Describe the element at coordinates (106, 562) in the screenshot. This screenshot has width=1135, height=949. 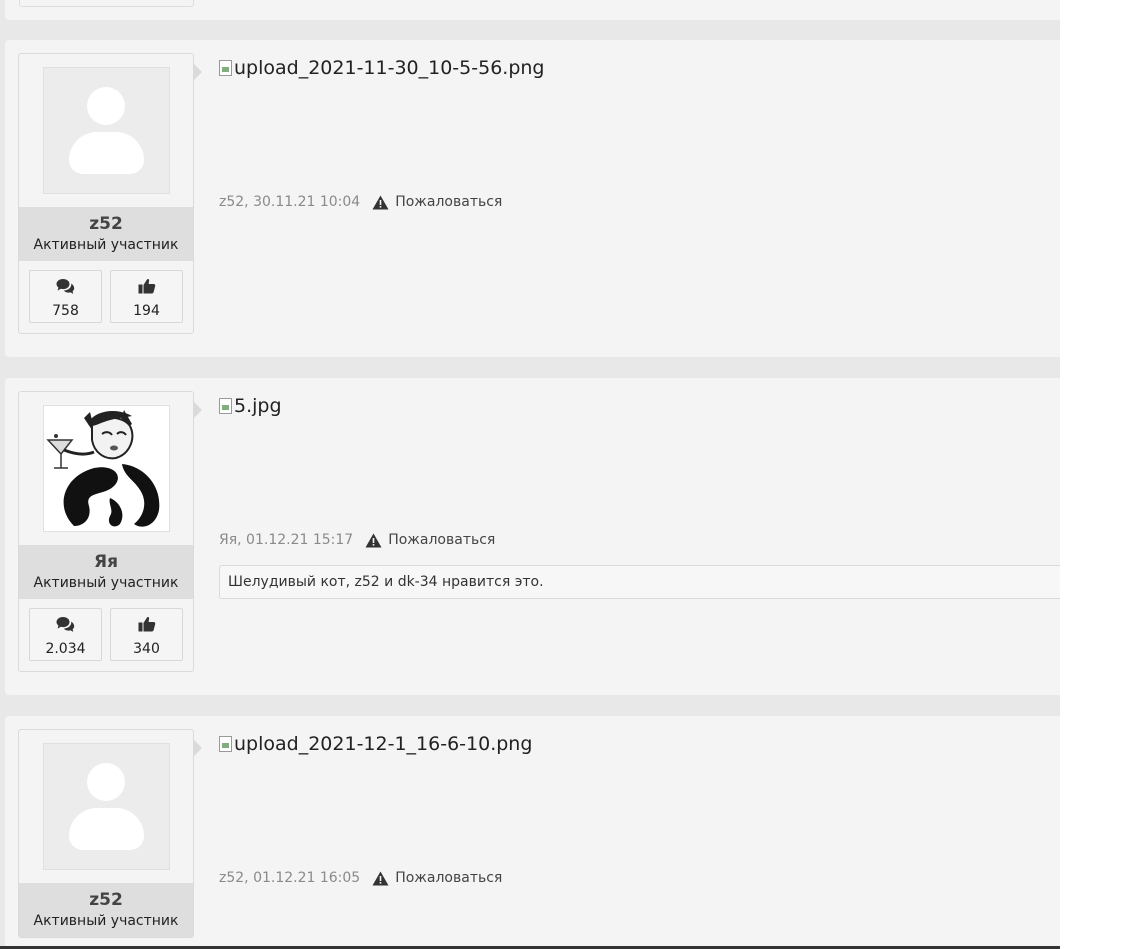
I see `username-link: Яя` at that location.